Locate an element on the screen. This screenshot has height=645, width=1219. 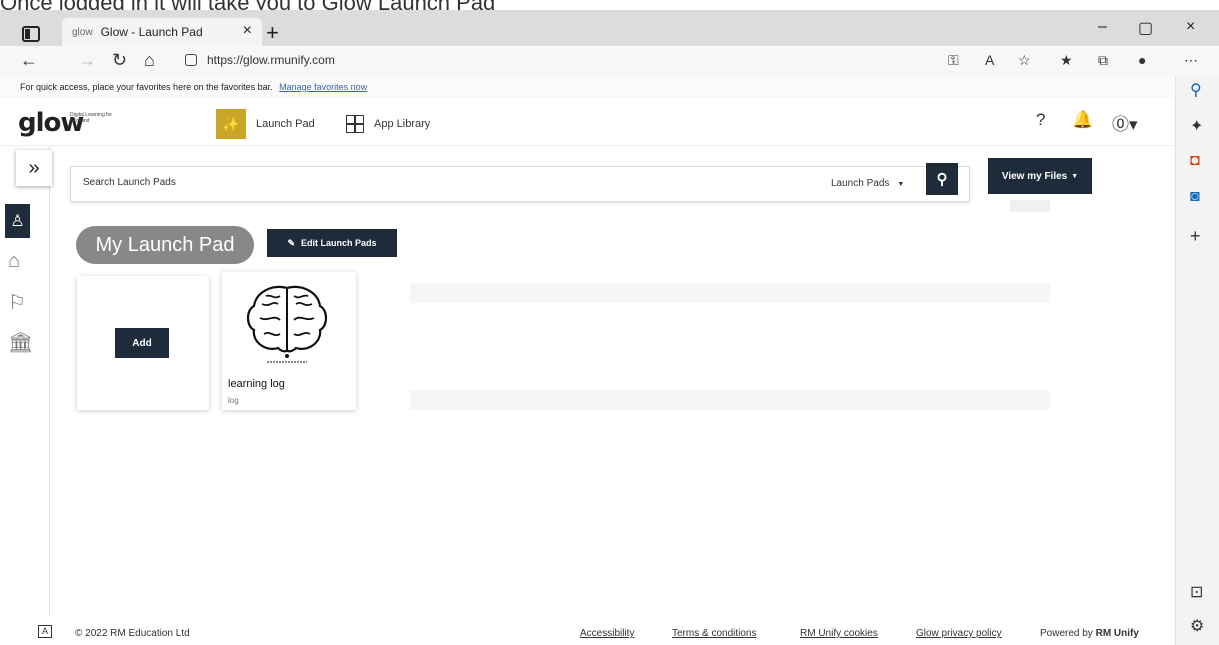
collections-icon: ⧉ is located at coordinates (1103, 60).